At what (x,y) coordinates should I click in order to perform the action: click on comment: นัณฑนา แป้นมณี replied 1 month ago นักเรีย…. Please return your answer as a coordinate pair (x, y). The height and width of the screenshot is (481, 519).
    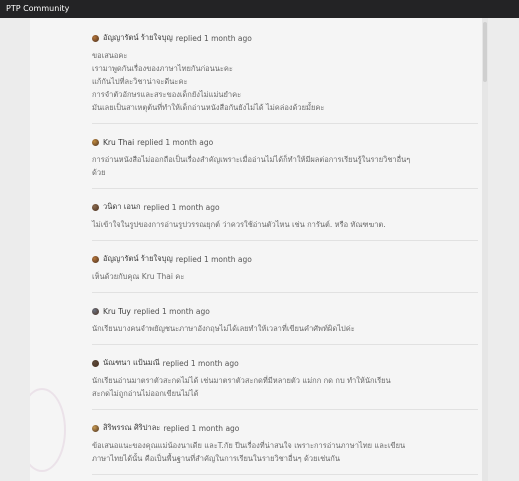
    Looking at the image, I should click on (285, 377).